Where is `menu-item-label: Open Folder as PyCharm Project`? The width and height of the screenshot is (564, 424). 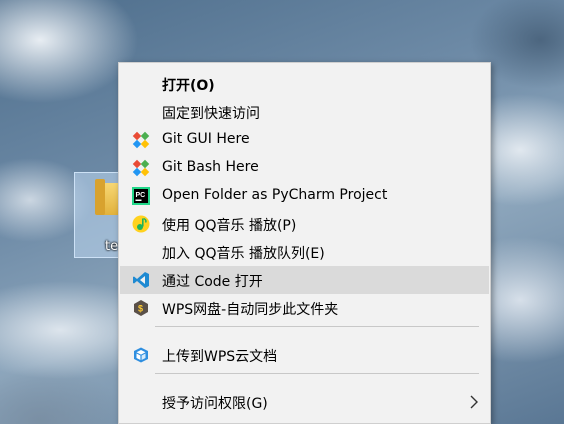 menu-item-label: Open Folder as PyCharm Project is located at coordinates (275, 195).